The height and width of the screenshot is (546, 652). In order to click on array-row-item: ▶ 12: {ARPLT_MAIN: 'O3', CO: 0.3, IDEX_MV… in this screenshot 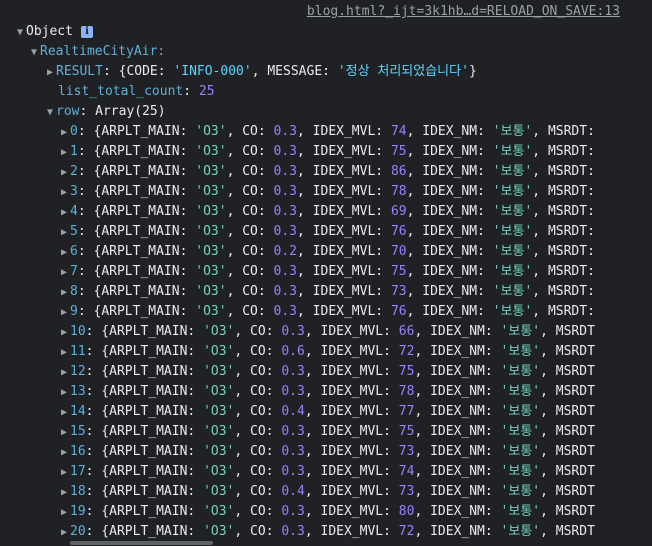, I will do `click(326, 372)`.